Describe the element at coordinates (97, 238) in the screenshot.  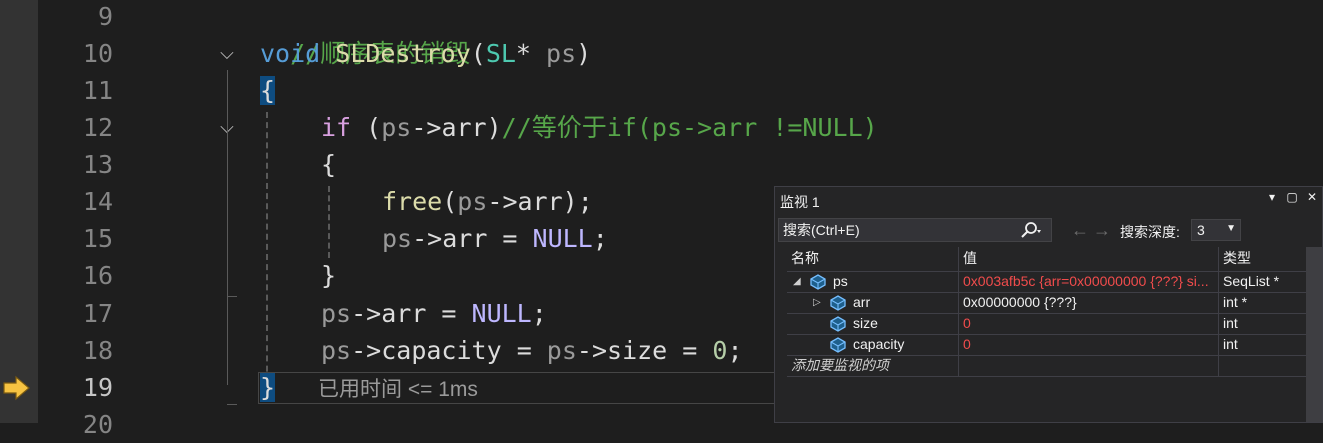
I see `line-number: 15` at that location.